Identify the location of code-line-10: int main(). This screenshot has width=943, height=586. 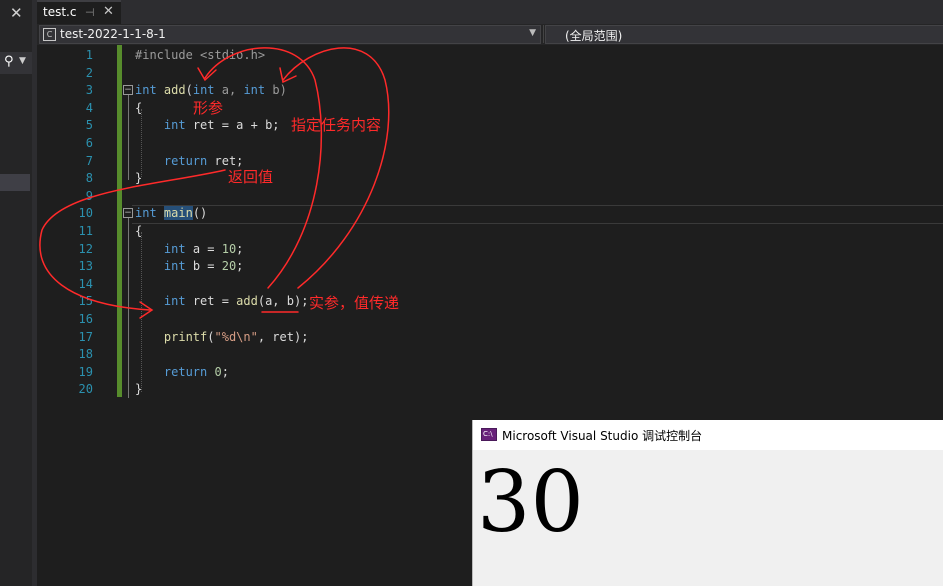
(171, 214).